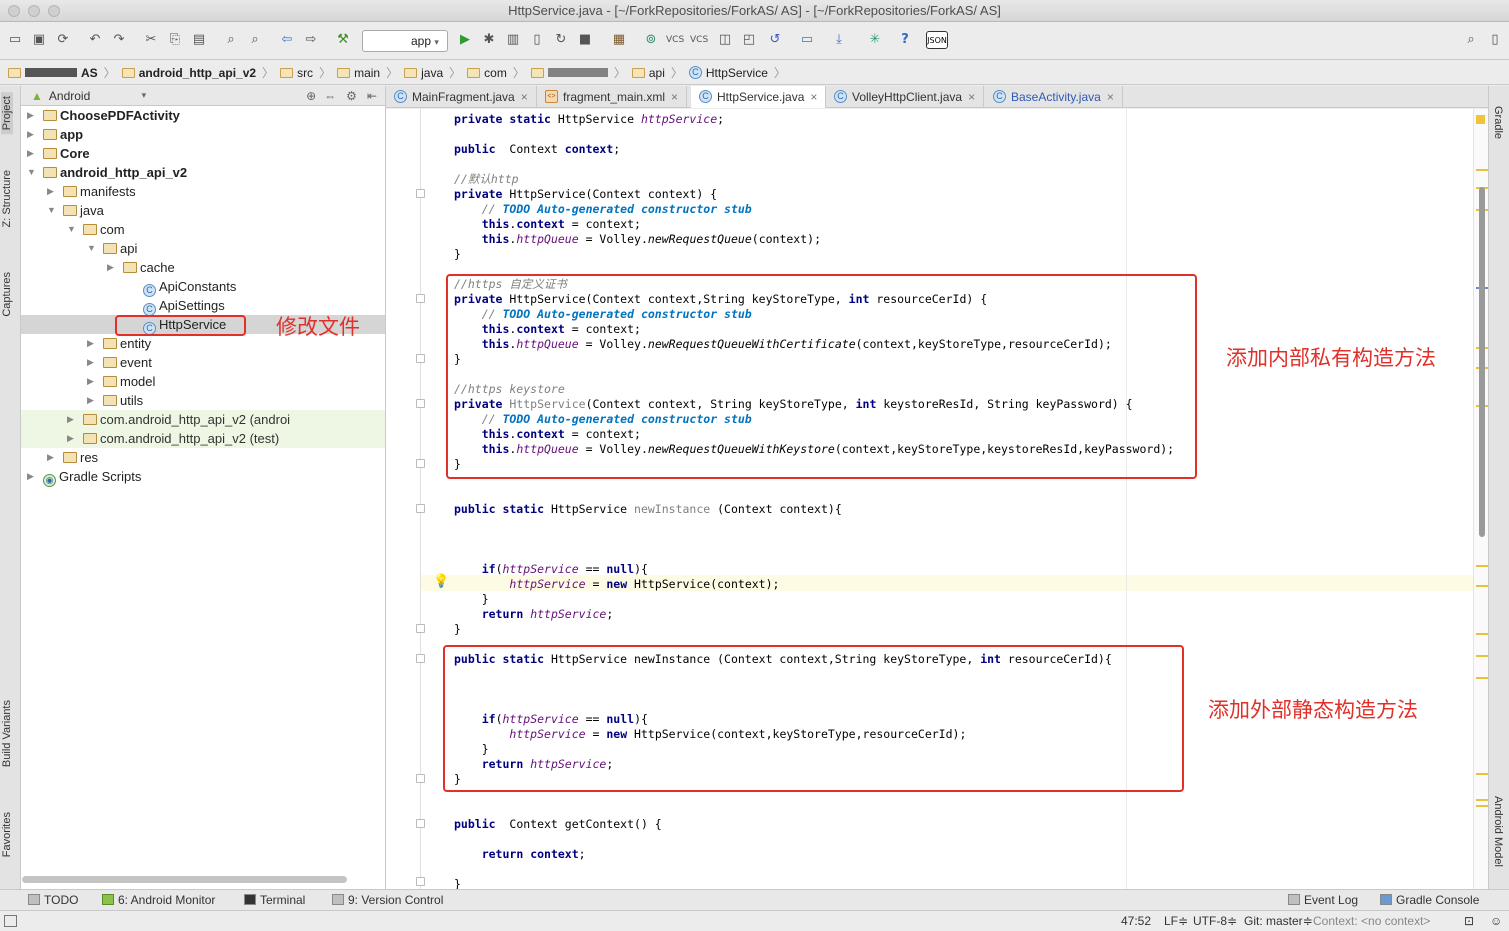 Image resolution: width=1509 pixels, height=931 pixels. Describe the element at coordinates (255, 40) in the screenshot. I see `replace-icon: ⌕` at that location.